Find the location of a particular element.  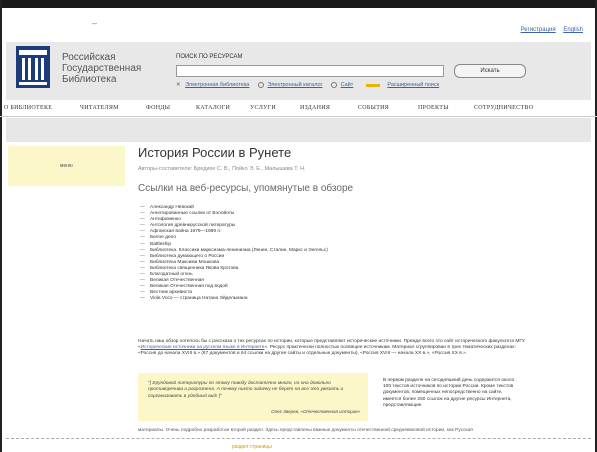

search-button: Искать is located at coordinates (490, 71).